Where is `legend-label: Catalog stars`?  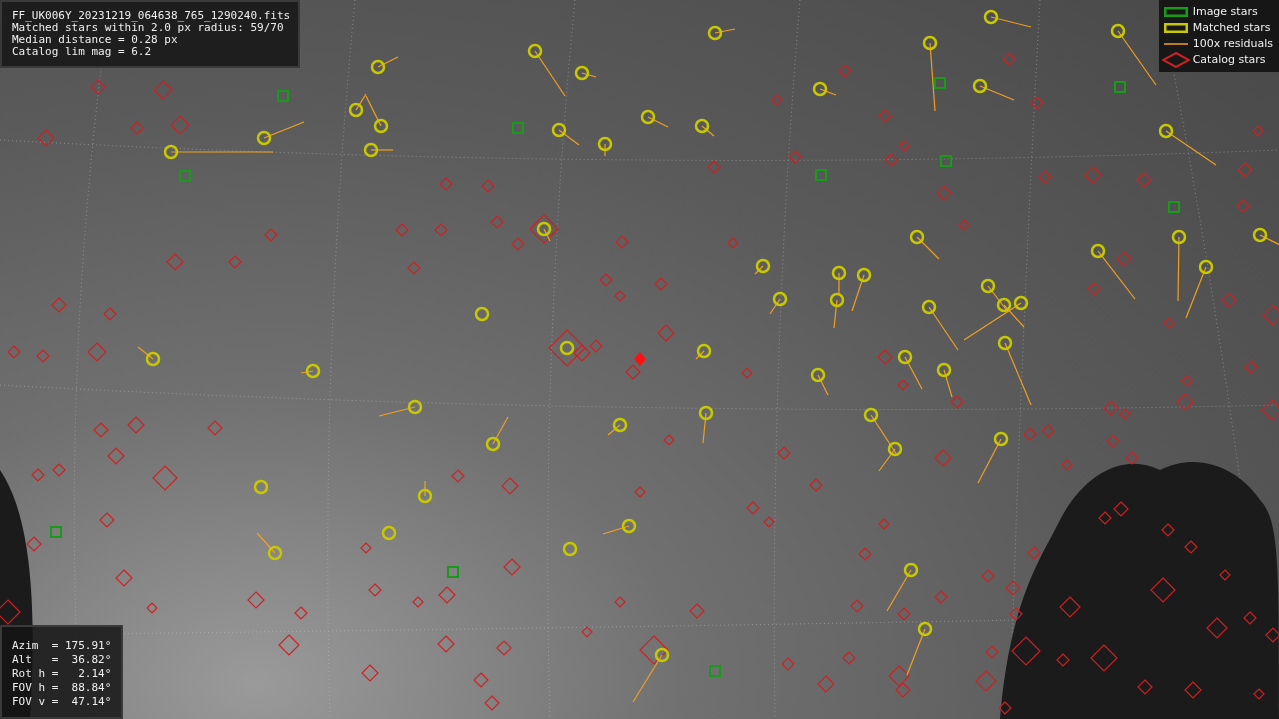
legend-label: Catalog stars is located at coordinates (1229, 60).